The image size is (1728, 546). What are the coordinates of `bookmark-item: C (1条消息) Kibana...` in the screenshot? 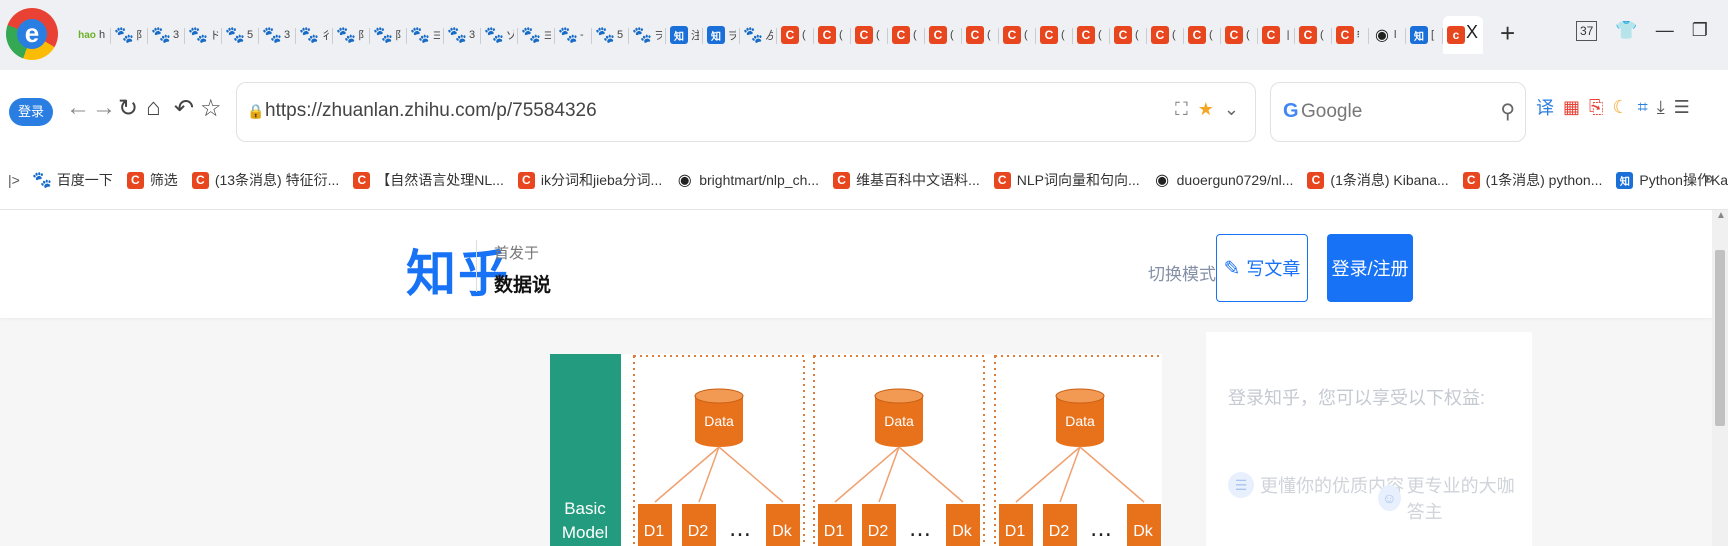 It's located at (1378, 180).